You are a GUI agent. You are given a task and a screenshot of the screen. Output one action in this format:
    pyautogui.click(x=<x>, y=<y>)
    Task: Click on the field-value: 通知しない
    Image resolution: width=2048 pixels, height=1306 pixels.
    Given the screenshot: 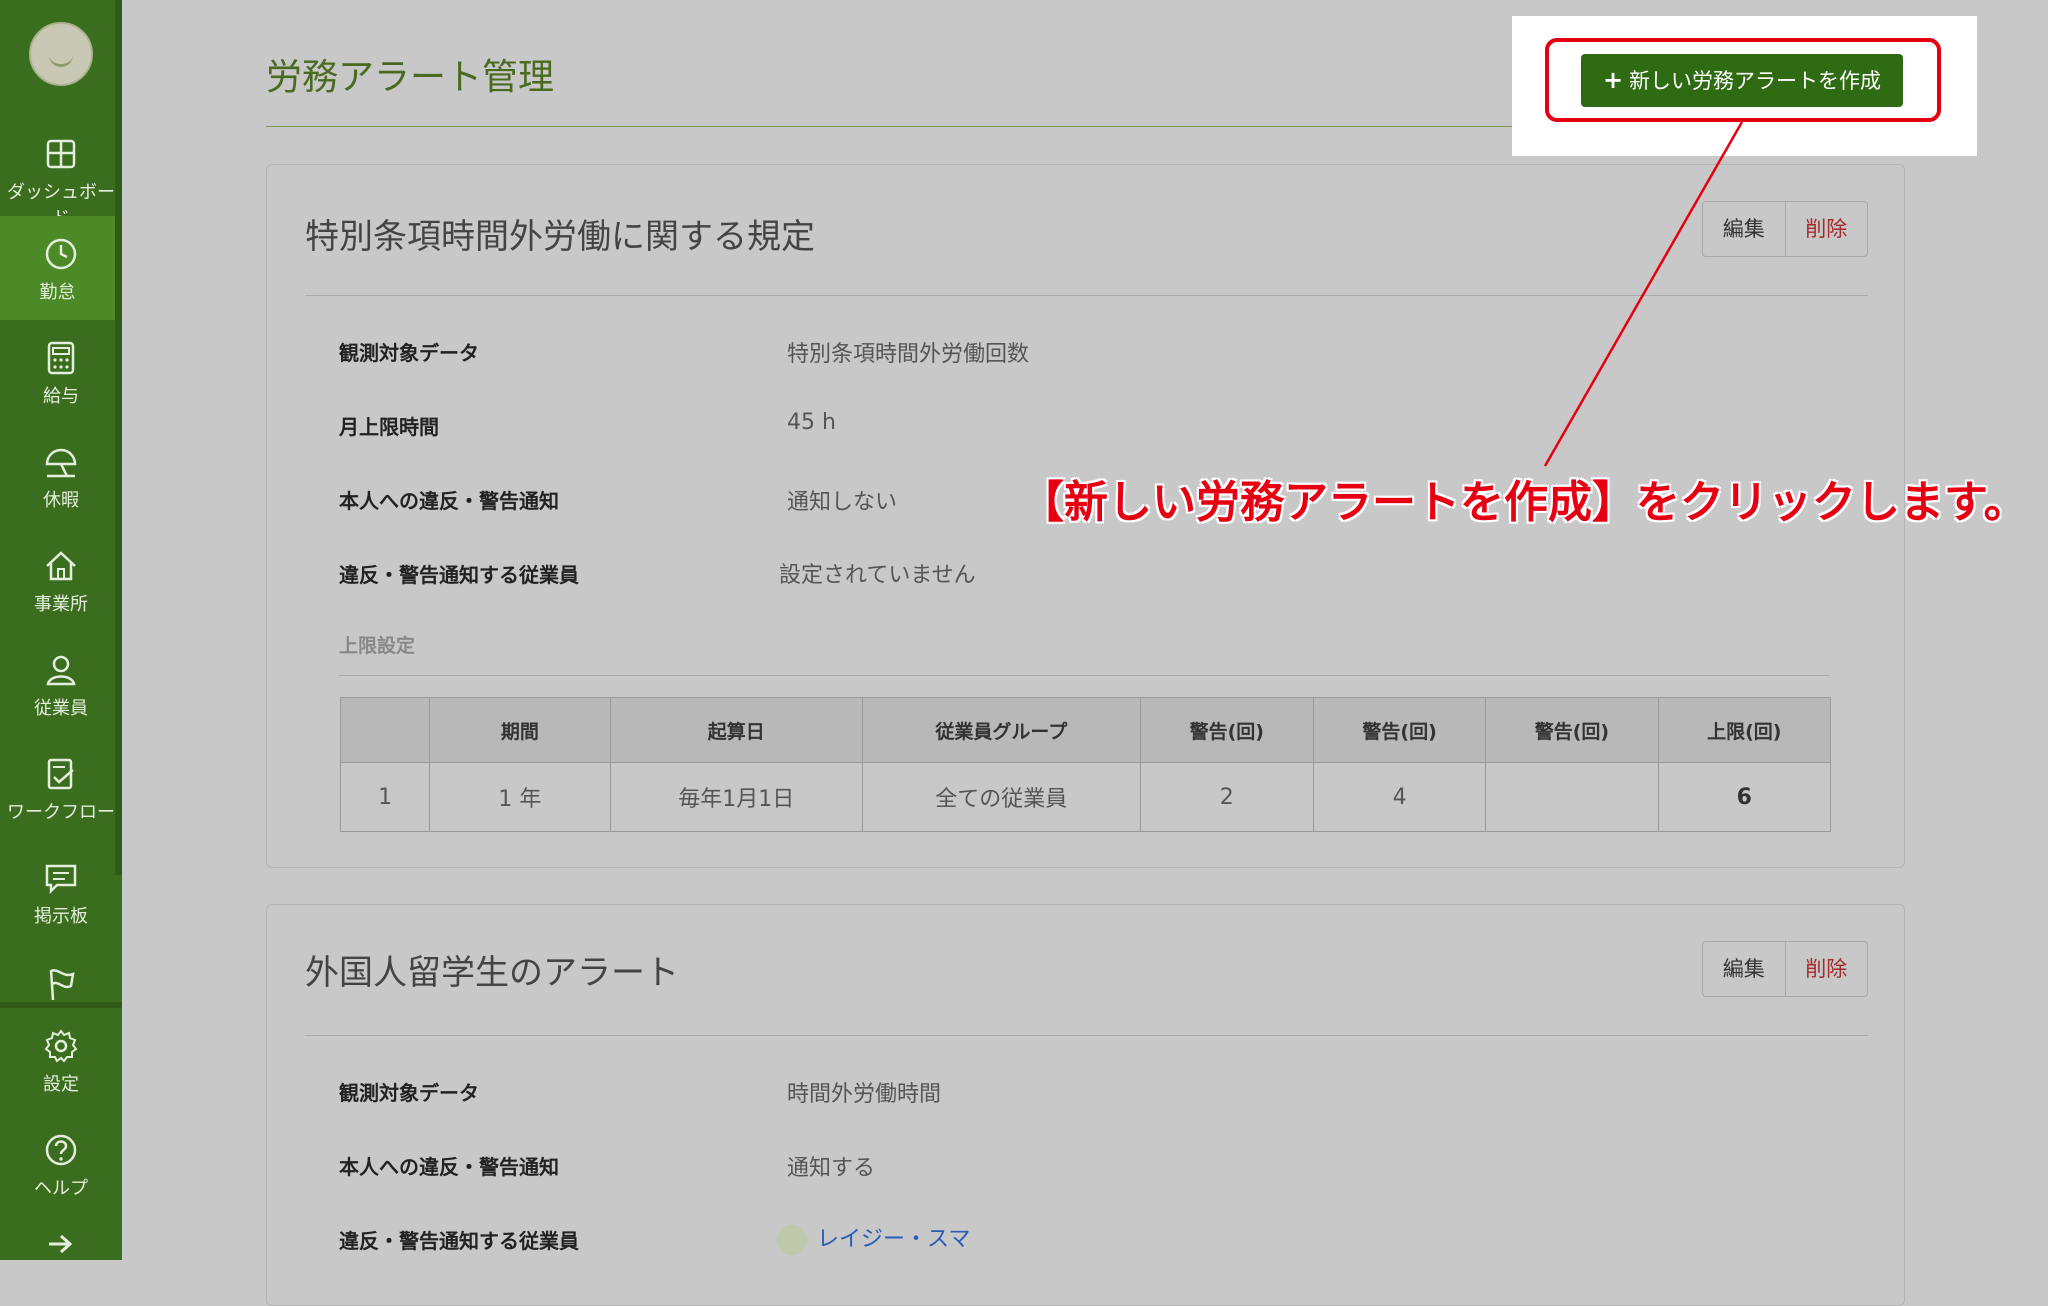 What is the action you would take?
    pyautogui.click(x=842, y=502)
    